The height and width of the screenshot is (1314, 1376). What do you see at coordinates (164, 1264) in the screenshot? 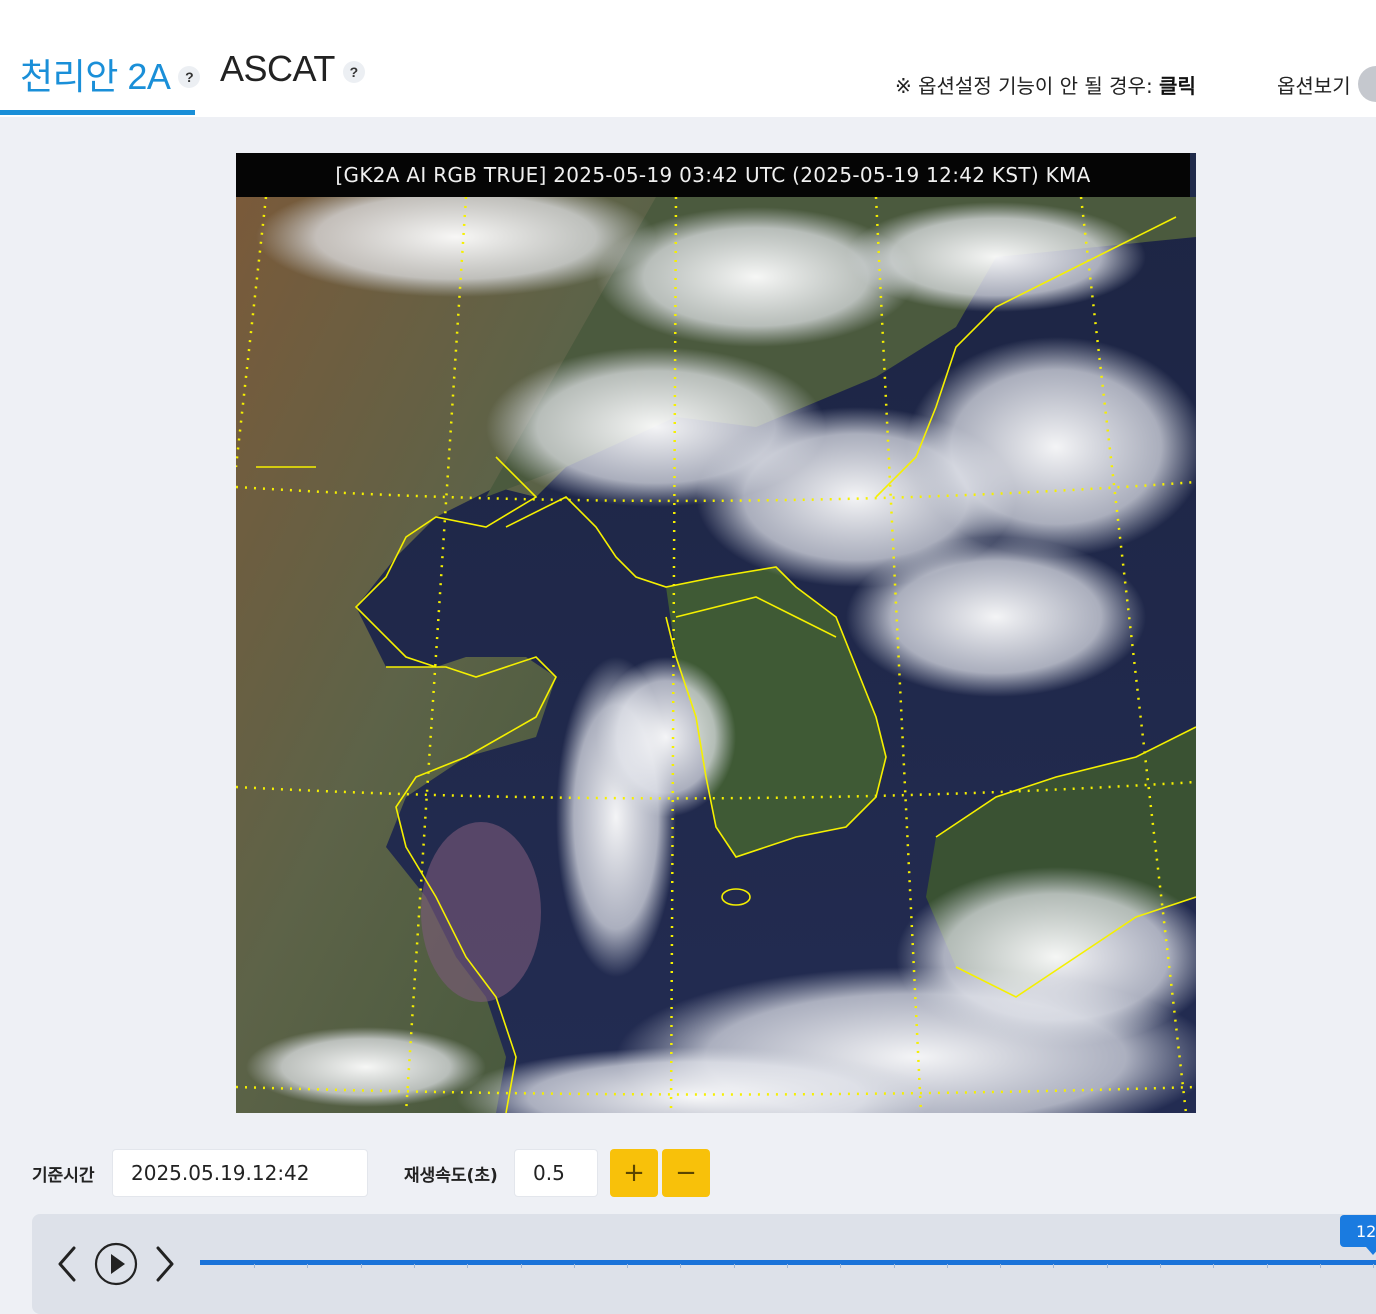
I see `chevron-right-icon` at bounding box center [164, 1264].